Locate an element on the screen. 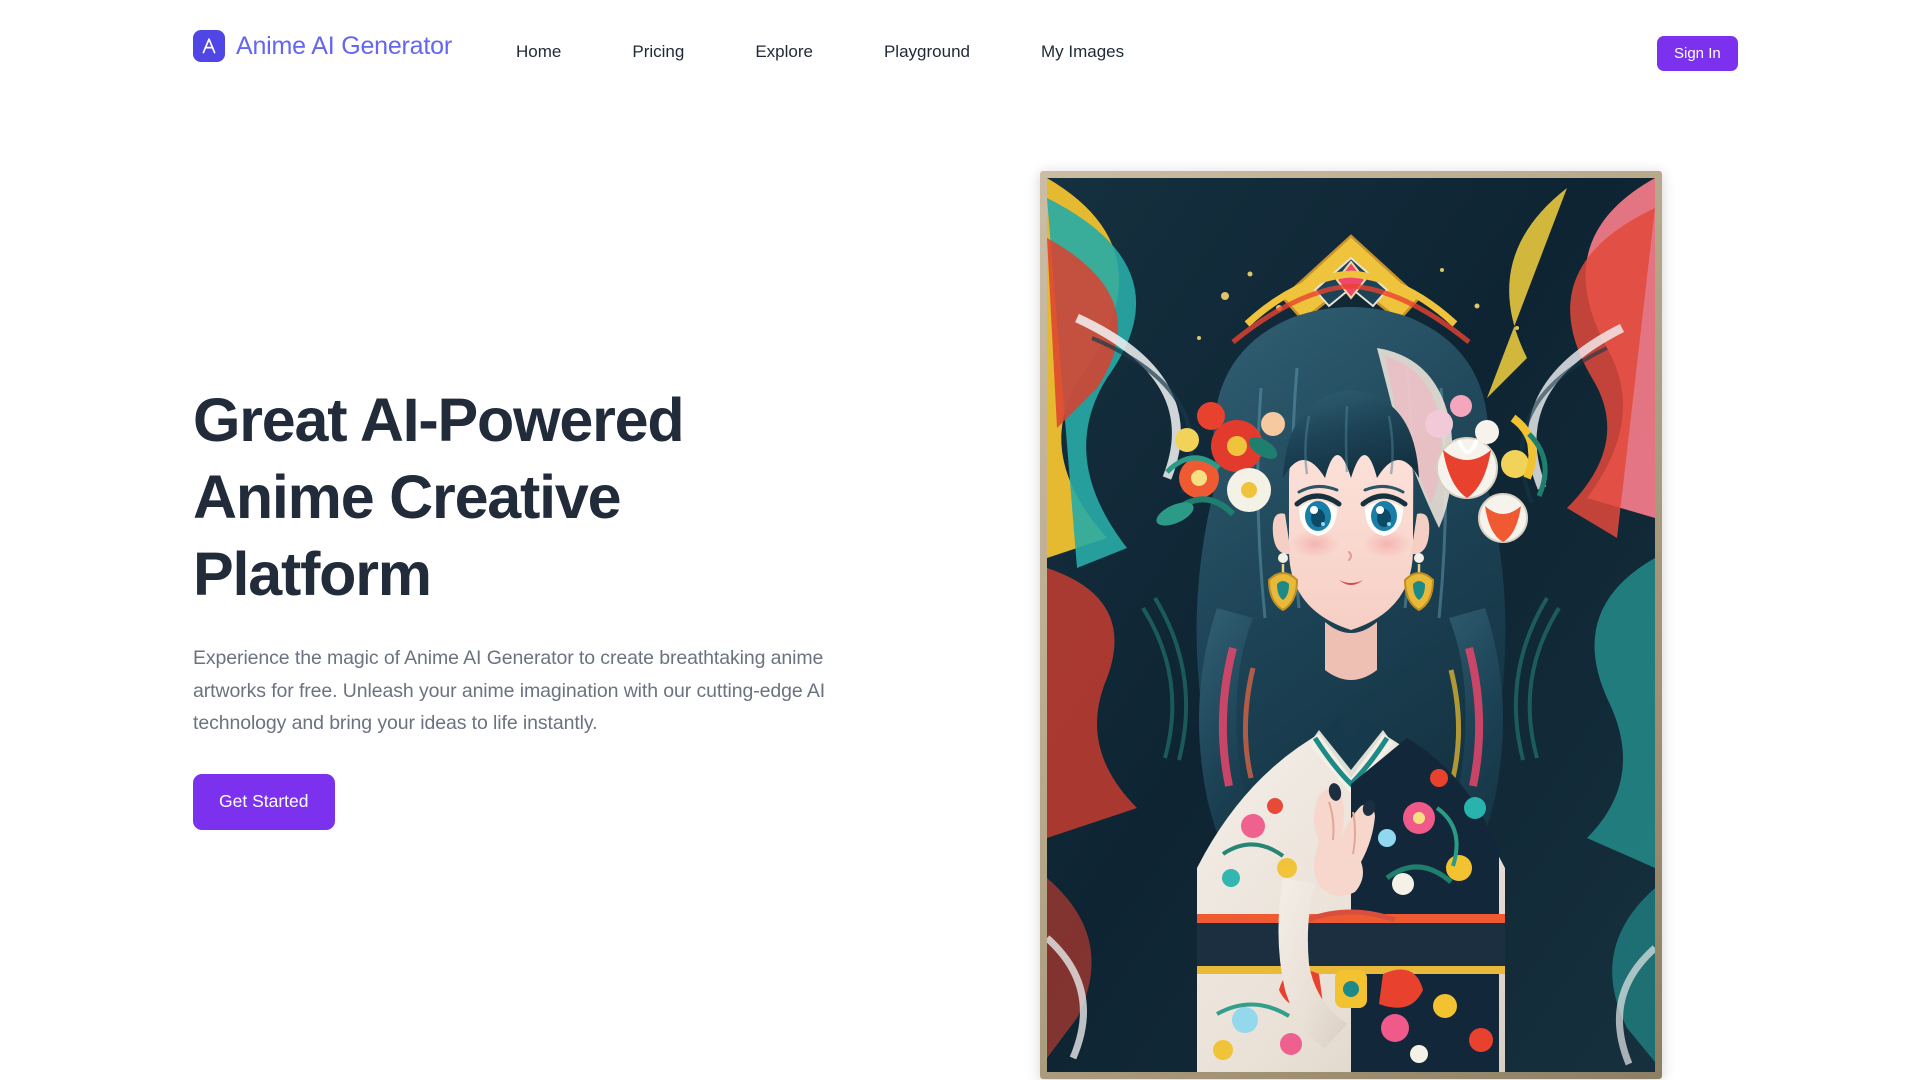  get-started-button: Get Started is located at coordinates (264, 801).